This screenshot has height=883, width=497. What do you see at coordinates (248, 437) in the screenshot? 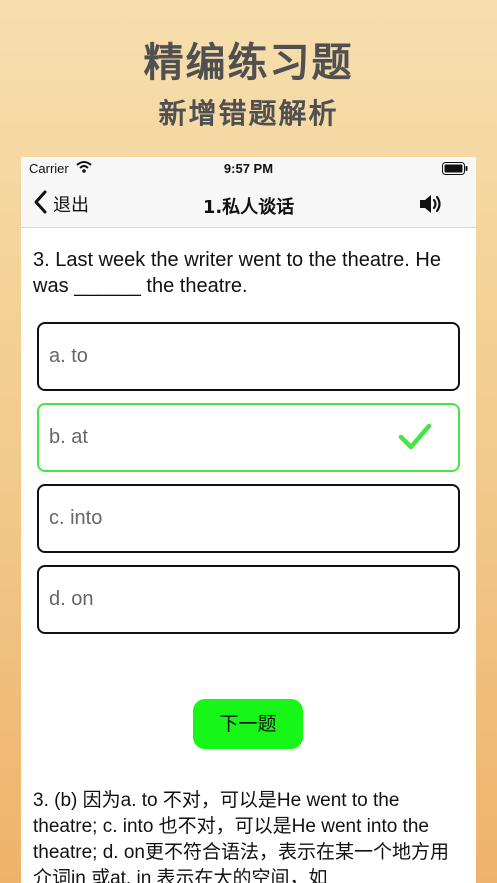
I see `option-b: b. at` at bounding box center [248, 437].